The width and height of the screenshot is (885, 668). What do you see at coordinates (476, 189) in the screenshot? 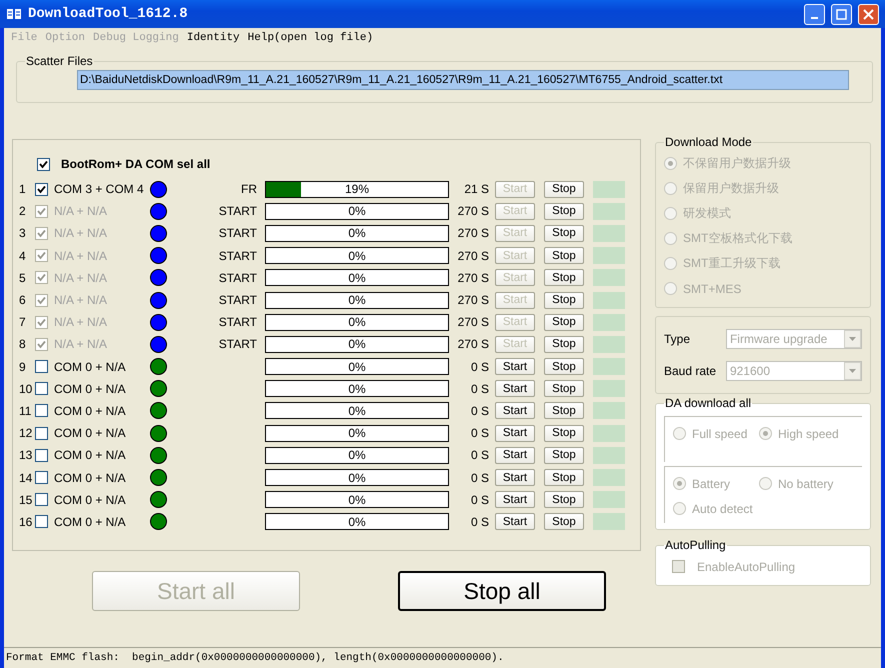
I see `elapsed-time: 21 S` at bounding box center [476, 189].